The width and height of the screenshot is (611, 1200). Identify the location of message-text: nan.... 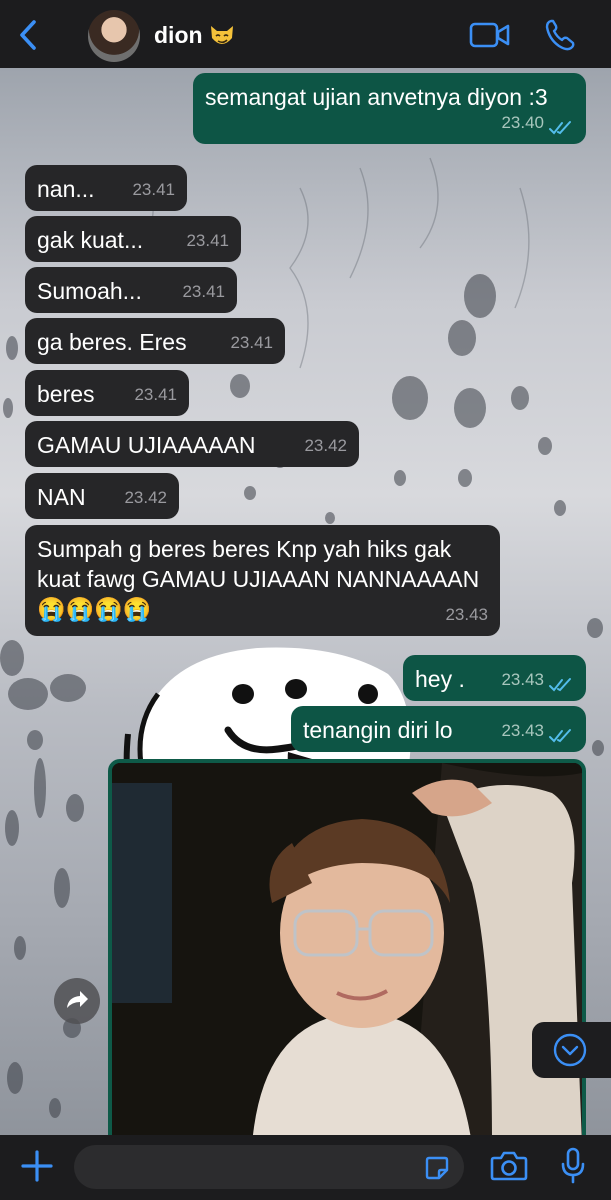
(66, 189).